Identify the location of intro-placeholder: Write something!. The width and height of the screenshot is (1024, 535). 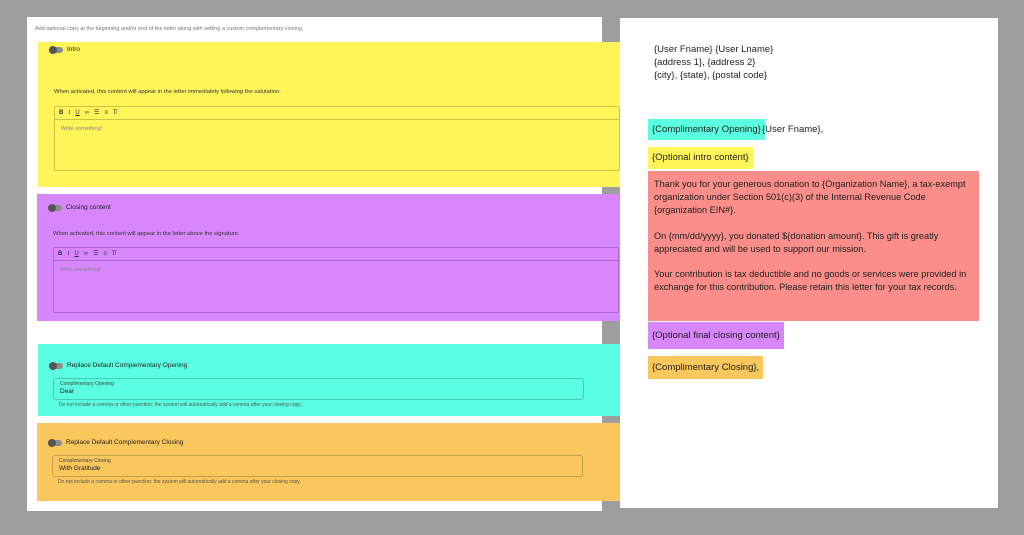
(82, 129).